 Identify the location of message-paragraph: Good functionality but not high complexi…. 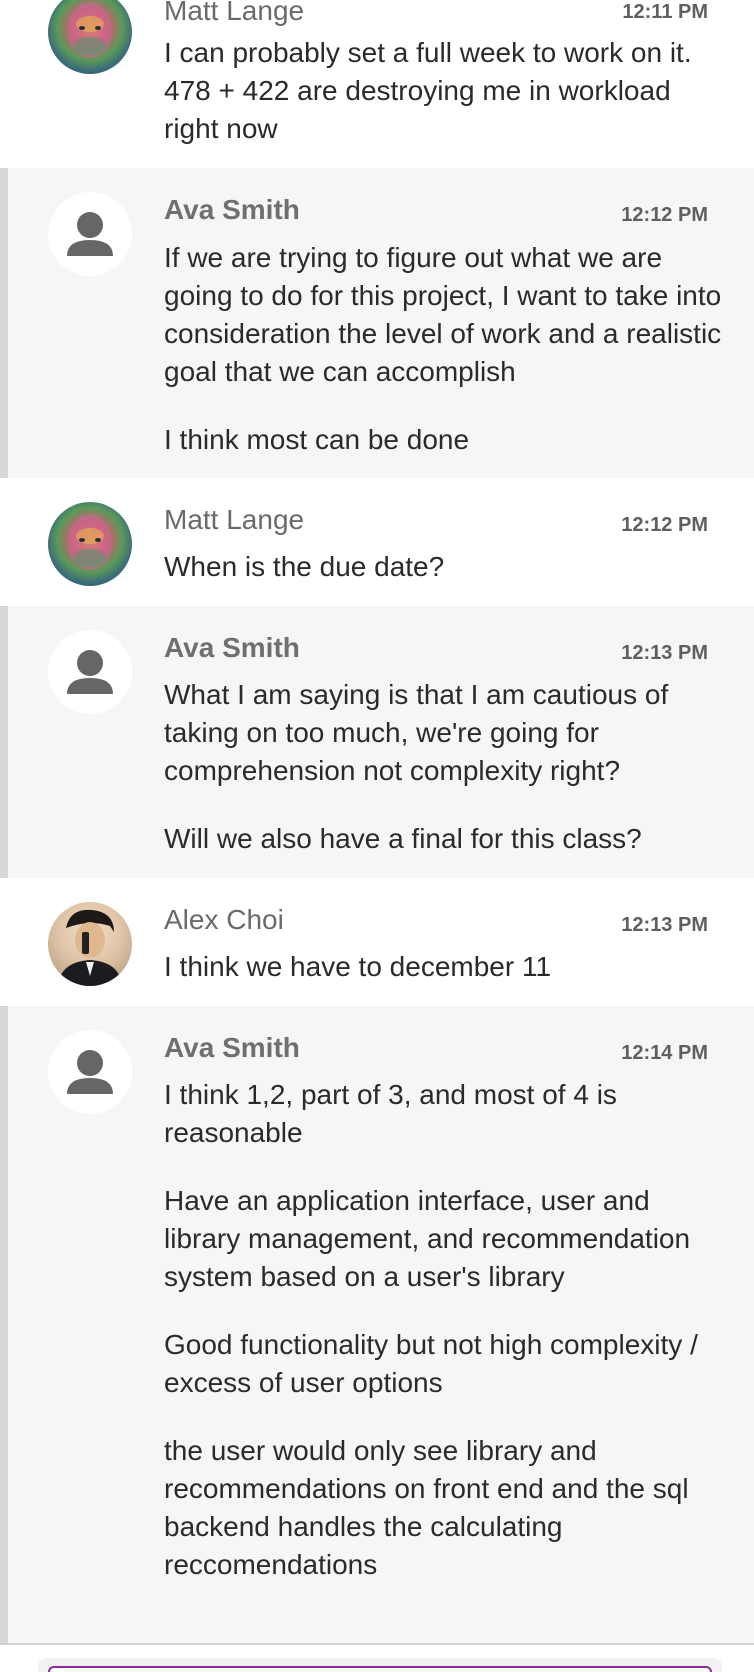
(431, 1363).